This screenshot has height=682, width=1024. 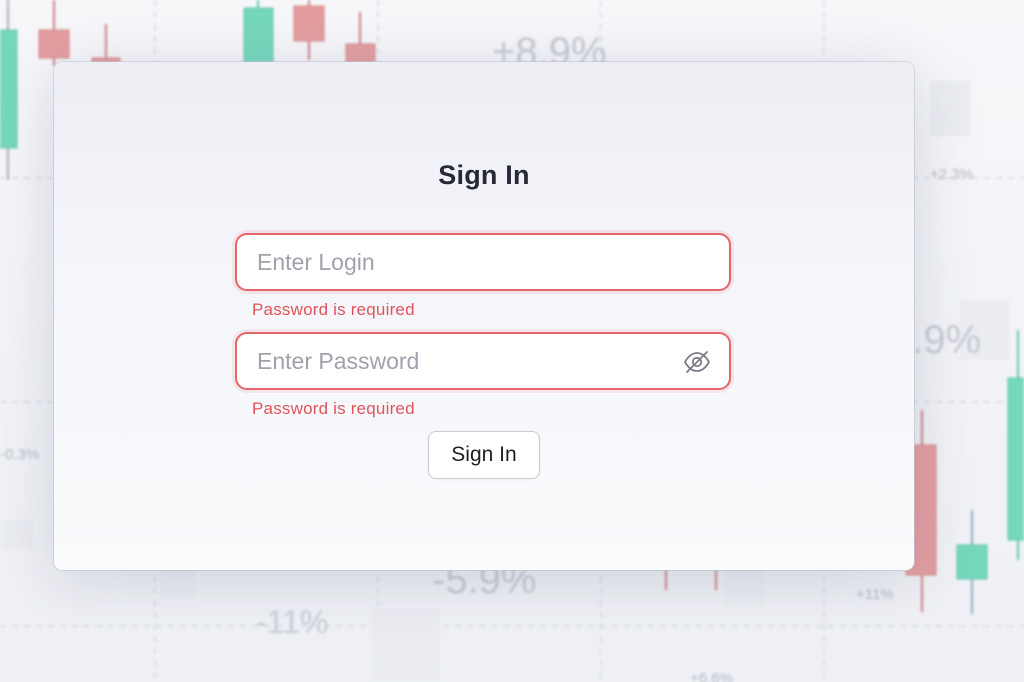 I want to click on bg-change-label: +6.6%, so click(x=711, y=676).